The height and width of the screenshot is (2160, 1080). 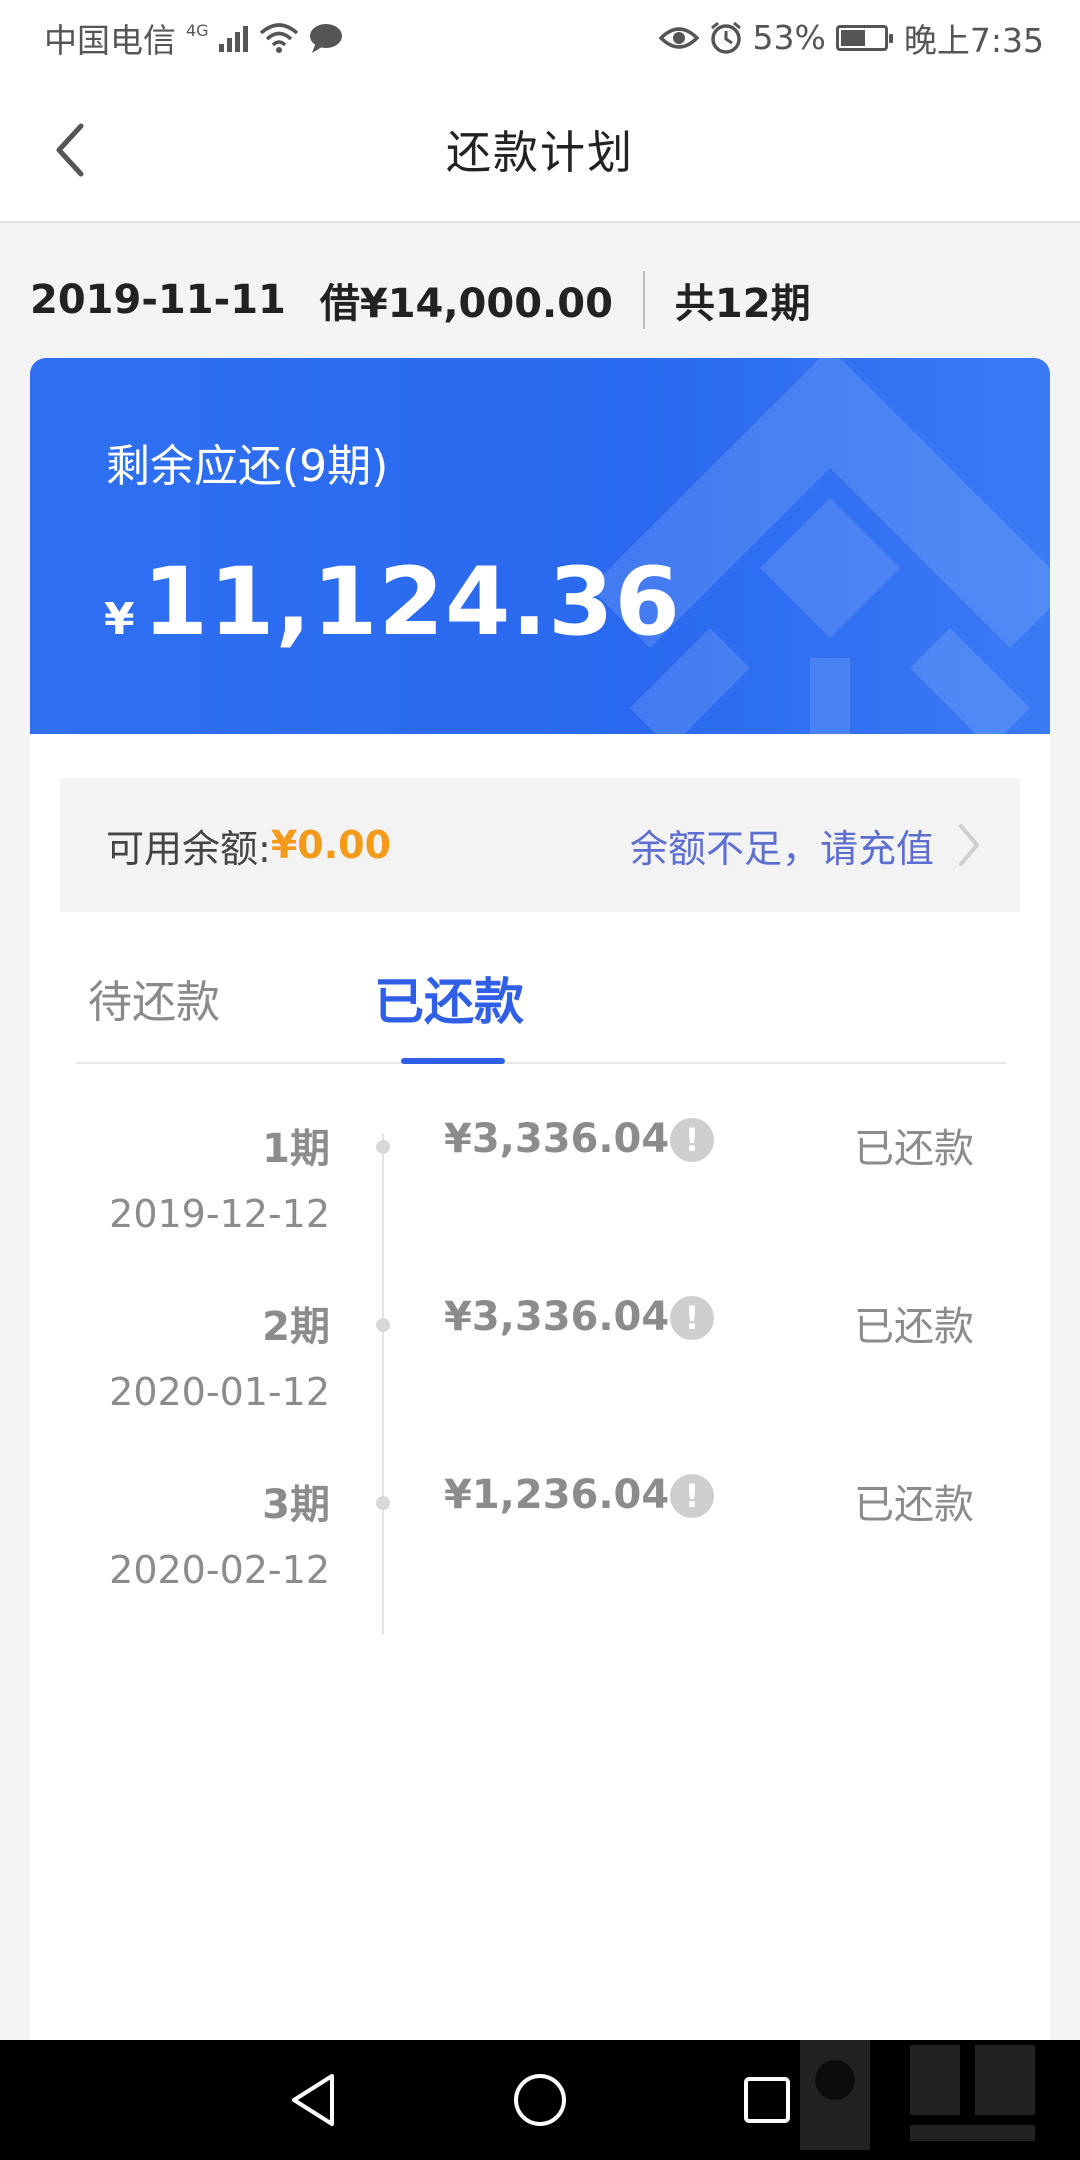 What do you see at coordinates (541, 999) in the screenshot?
I see `tab-bar: 待还款 已还款` at bounding box center [541, 999].